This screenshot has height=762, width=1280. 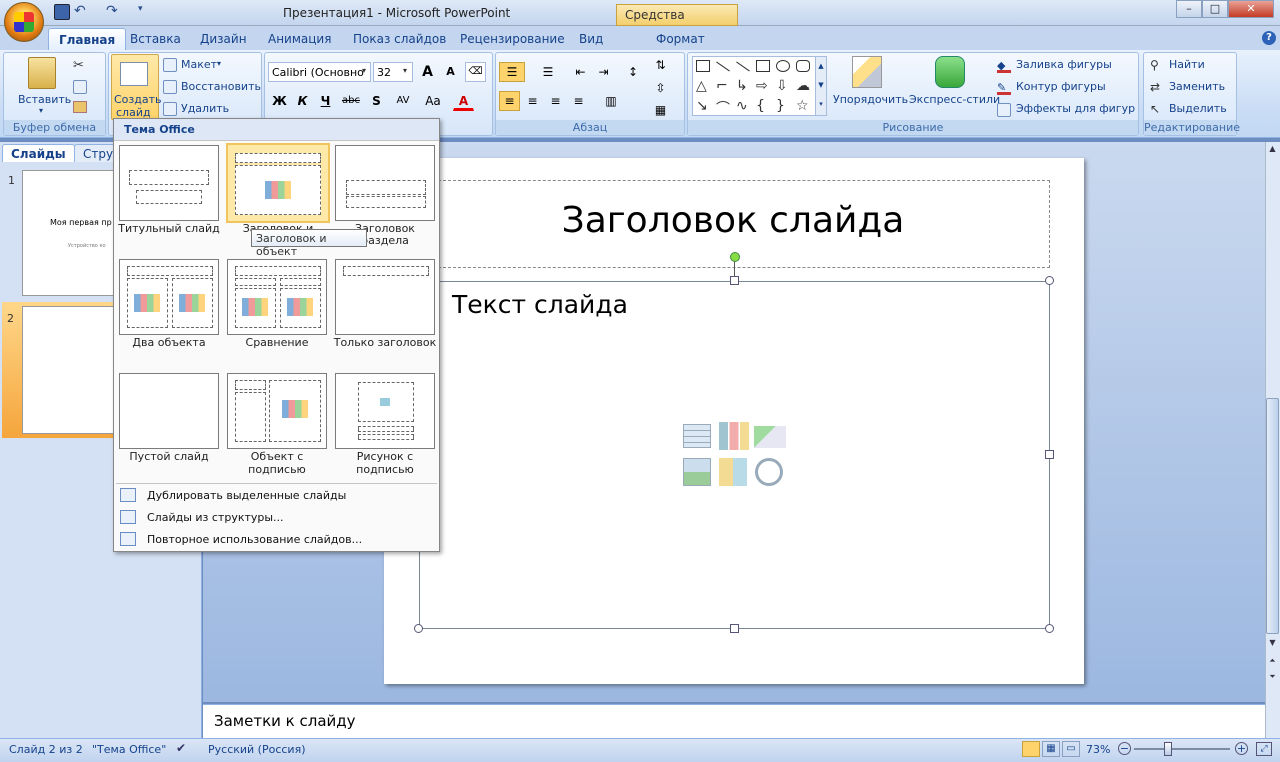 What do you see at coordinates (697, 472) in the screenshot?
I see `insert-picture-icon` at bounding box center [697, 472].